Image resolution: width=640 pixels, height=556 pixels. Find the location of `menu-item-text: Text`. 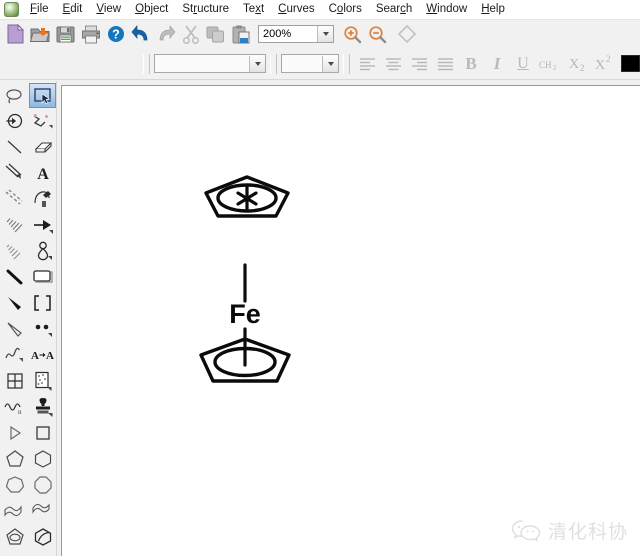

menu-item-text: Text is located at coordinates (253, 10).